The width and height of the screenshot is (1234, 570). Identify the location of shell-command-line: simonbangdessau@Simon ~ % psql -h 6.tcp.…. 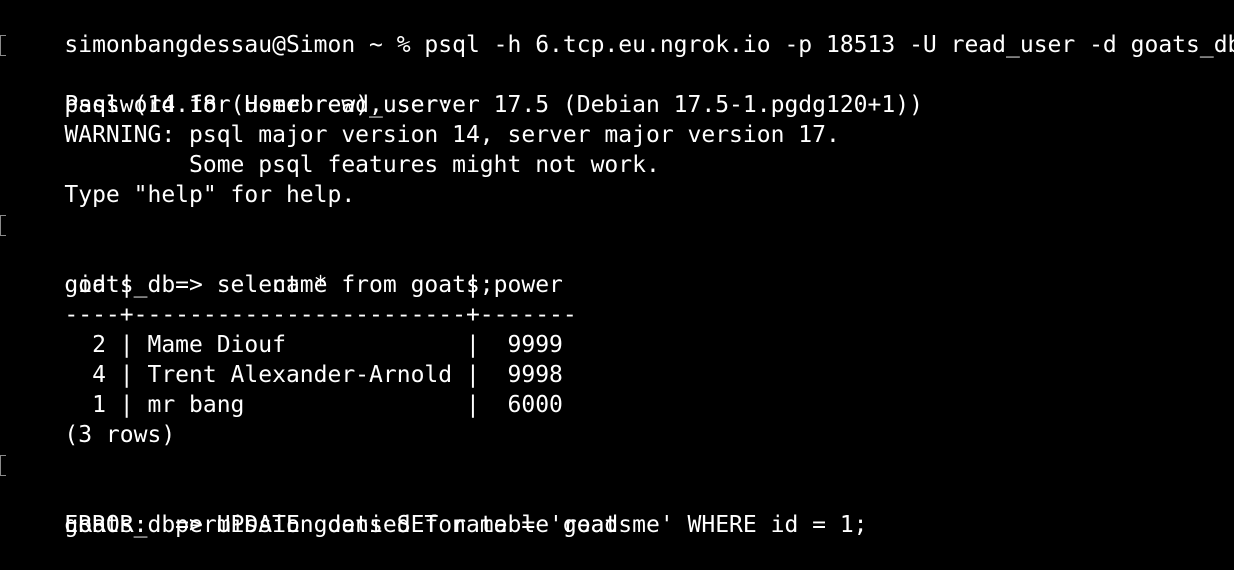
(617, 29).